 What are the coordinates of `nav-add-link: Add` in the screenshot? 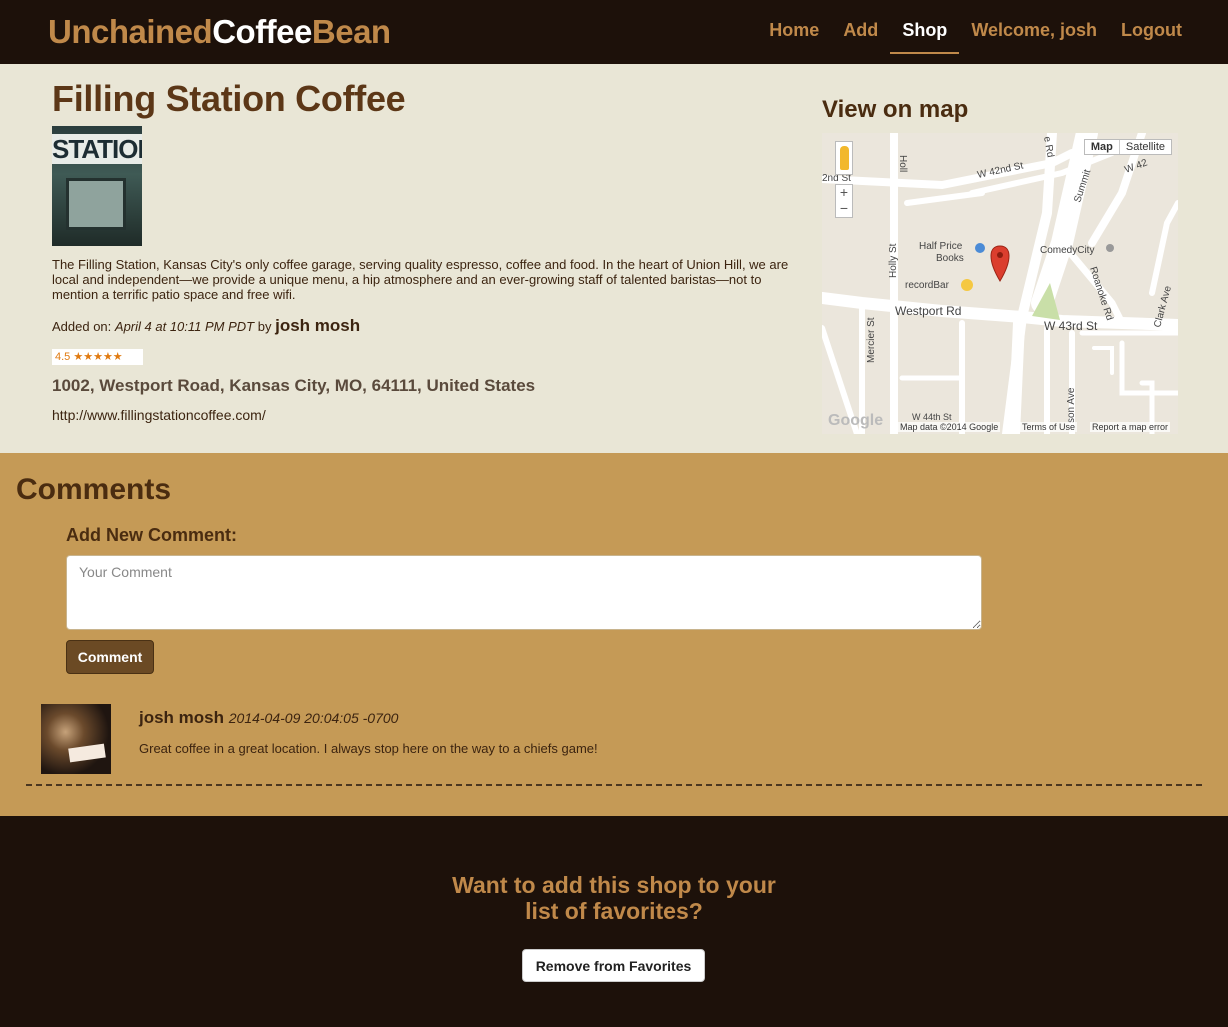 It's located at (860, 27).